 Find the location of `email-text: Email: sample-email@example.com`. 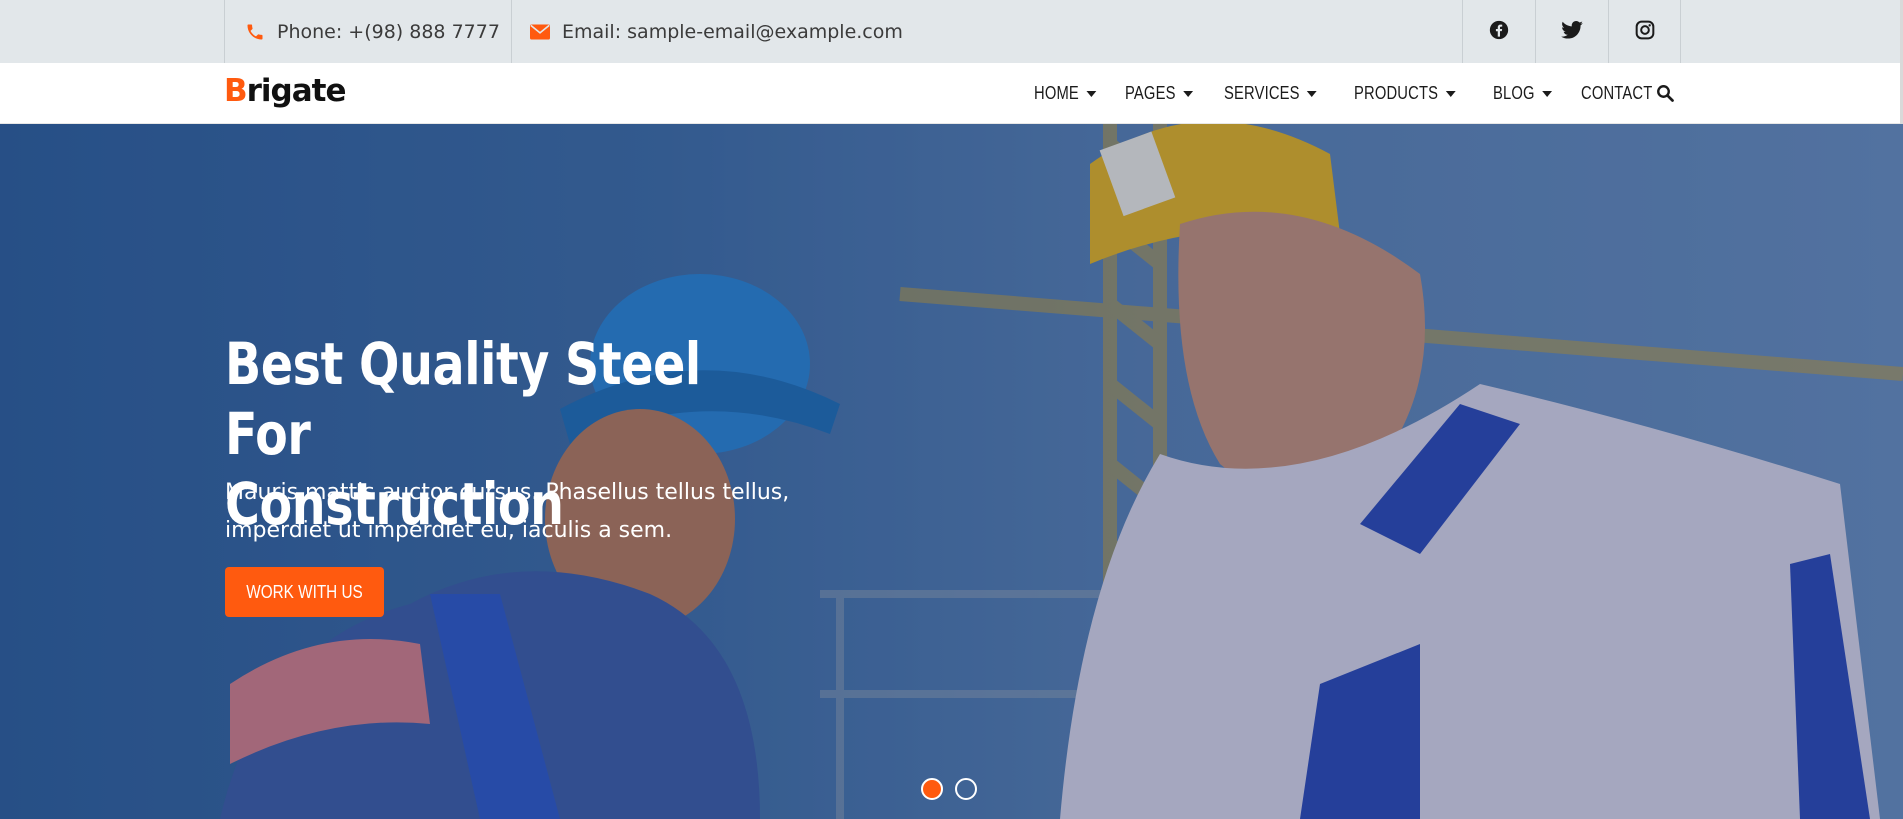

email-text: Email: sample-email@example.com is located at coordinates (732, 31).